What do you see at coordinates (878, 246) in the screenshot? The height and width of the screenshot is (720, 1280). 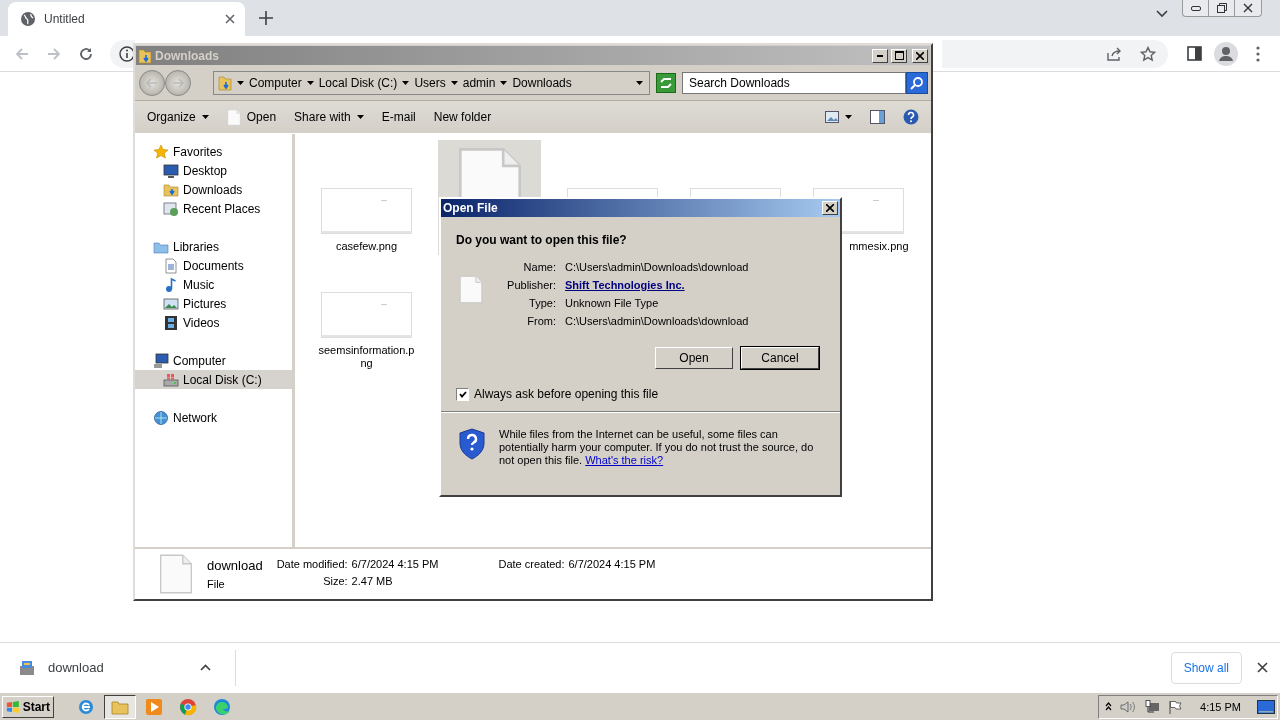 I see `file-name: mmesix.png` at bounding box center [878, 246].